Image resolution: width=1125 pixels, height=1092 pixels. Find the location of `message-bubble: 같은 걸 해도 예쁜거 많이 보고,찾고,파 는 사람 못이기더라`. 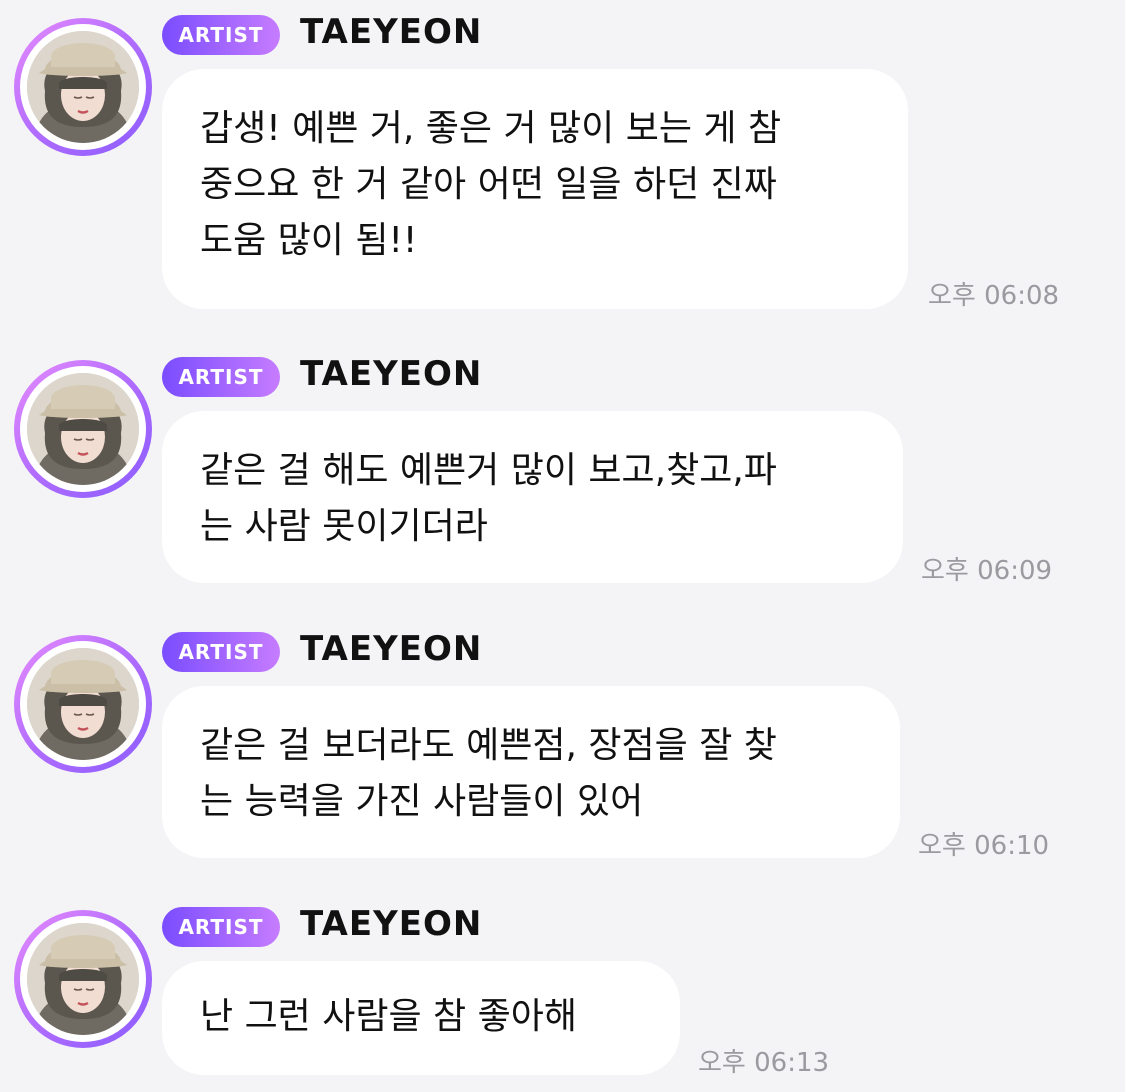

message-bubble: 같은 걸 해도 예쁜거 많이 보고,찾고,파 는 사람 못이기더라 is located at coordinates (532, 497).